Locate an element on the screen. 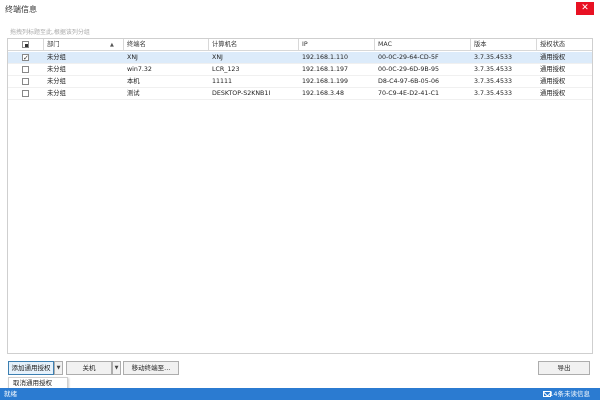 This screenshot has height=400, width=600. cell-mac: 70-C9-4E-D2-41-C1 is located at coordinates (409, 93).